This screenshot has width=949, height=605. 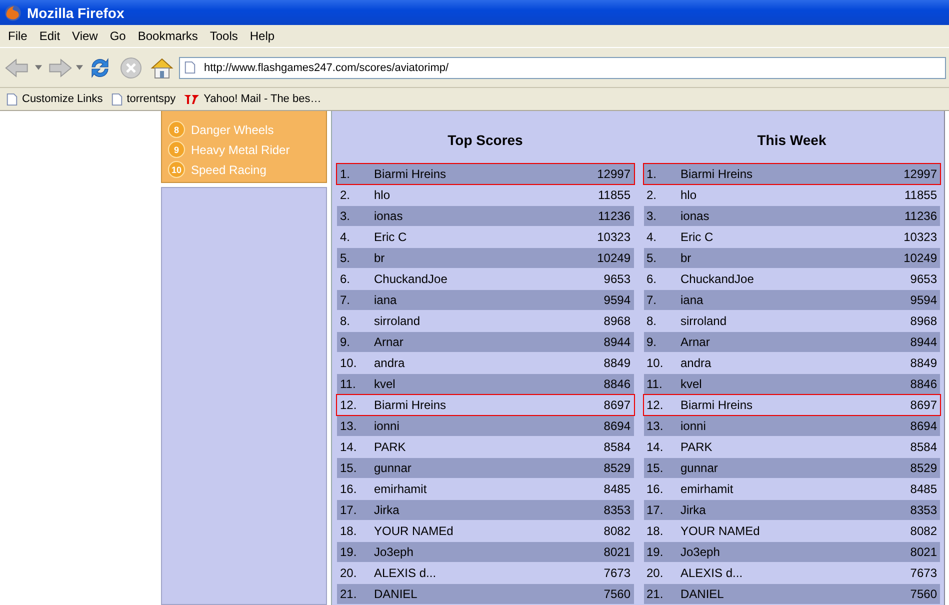 I want to click on number-badge: 9, so click(x=176, y=149).